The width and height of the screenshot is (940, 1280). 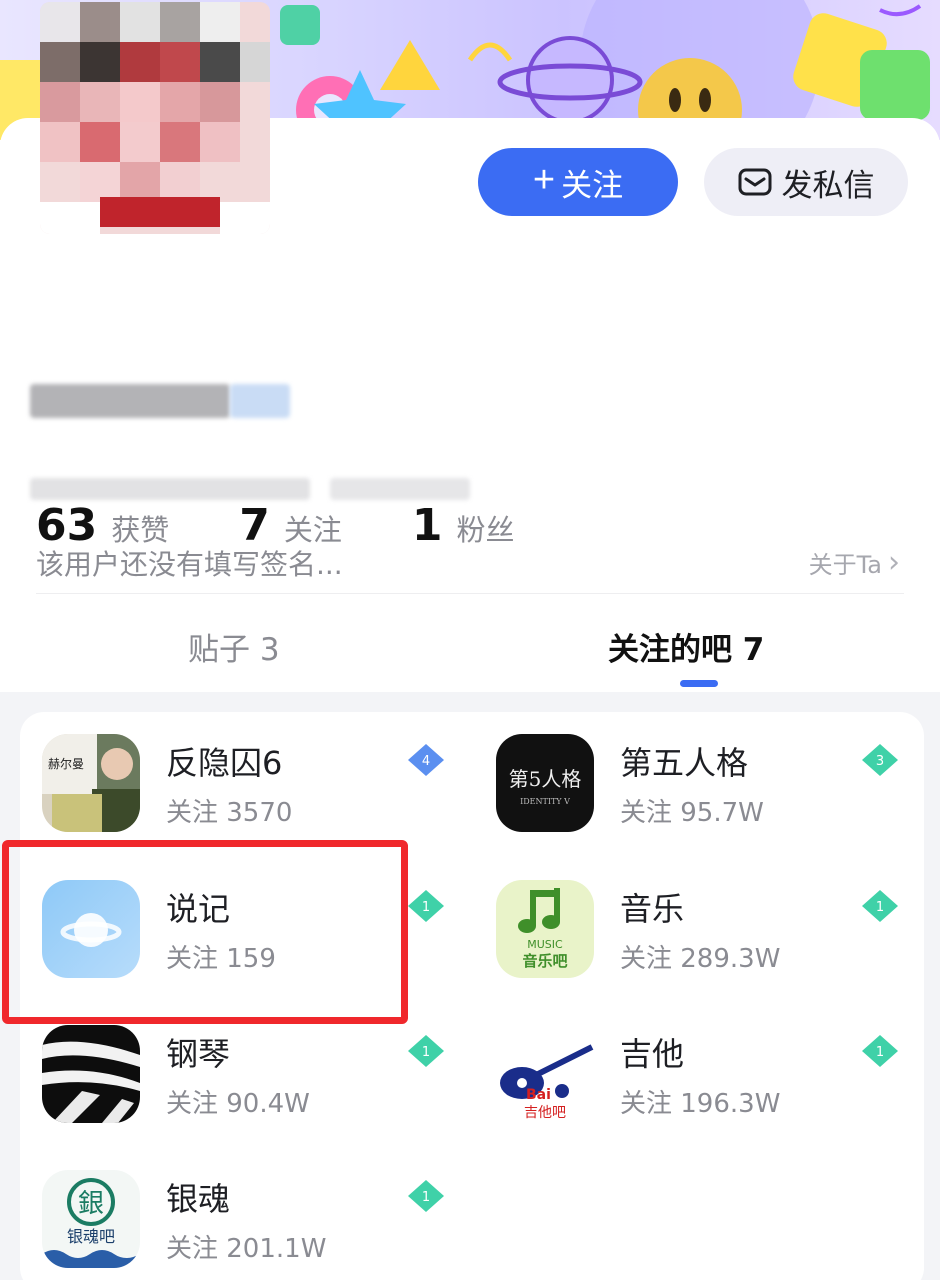 What do you see at coordinates (485, 530) in the screenshot?
I see `stat-label: 粉丝` at bounding box center [485, 530].